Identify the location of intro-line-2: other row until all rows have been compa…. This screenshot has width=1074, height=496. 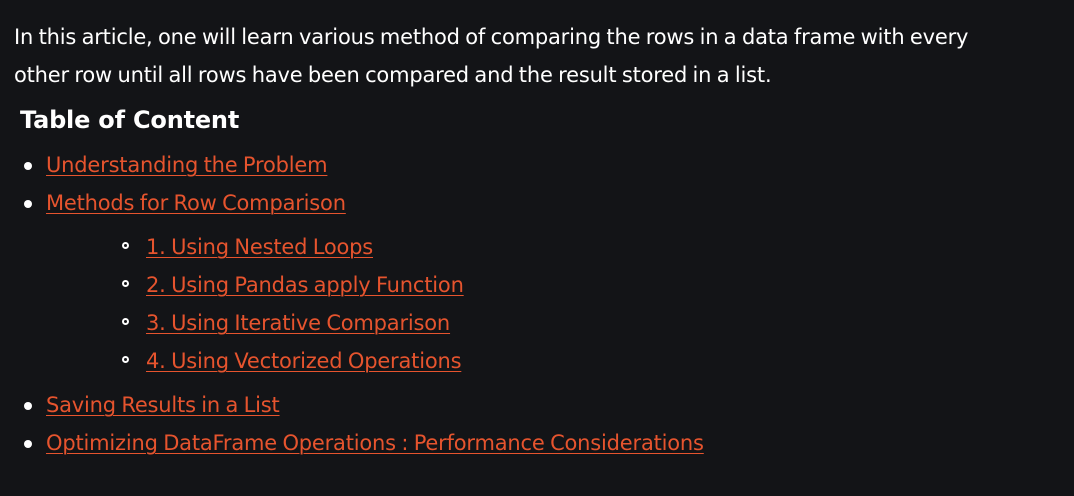
(393, 75).